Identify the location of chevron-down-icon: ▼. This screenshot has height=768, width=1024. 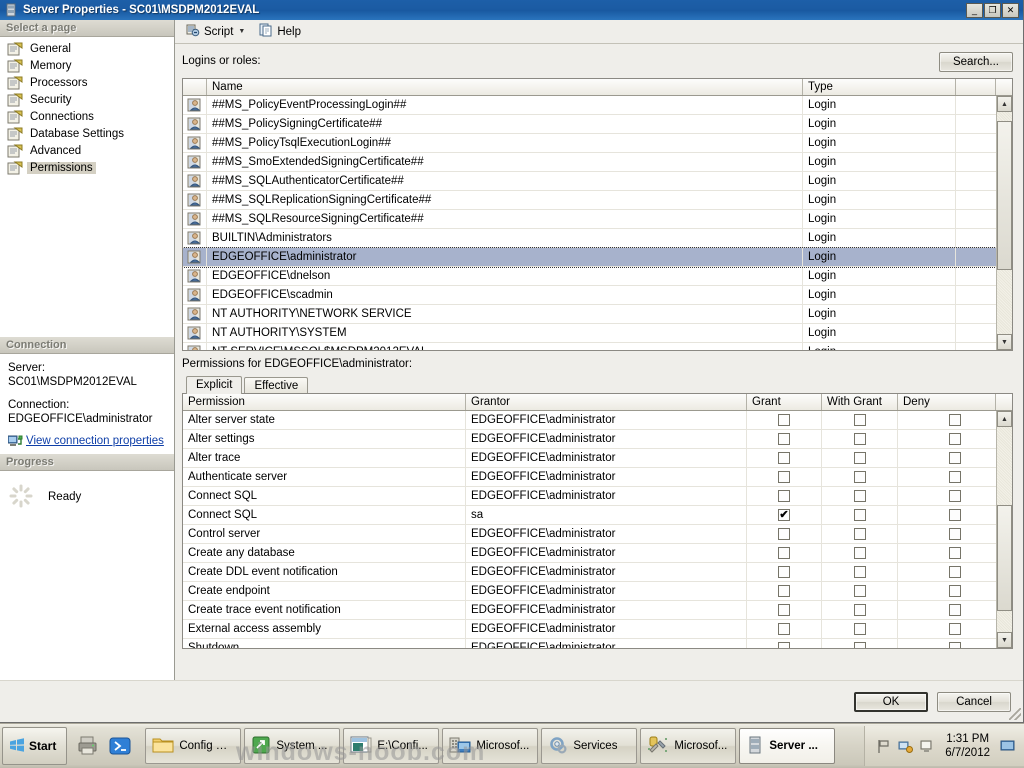
(242, 31).